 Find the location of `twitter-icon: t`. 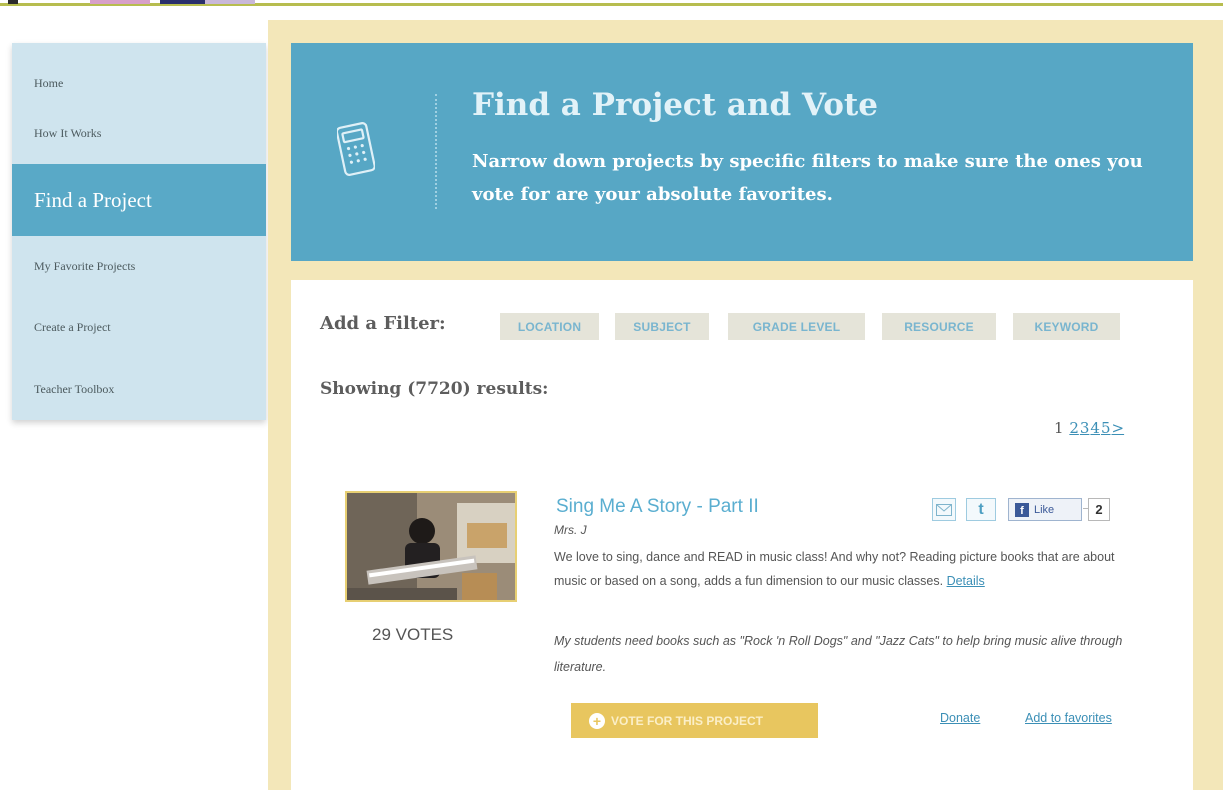

twitter-icon: t is located at coordinates (981, 509).